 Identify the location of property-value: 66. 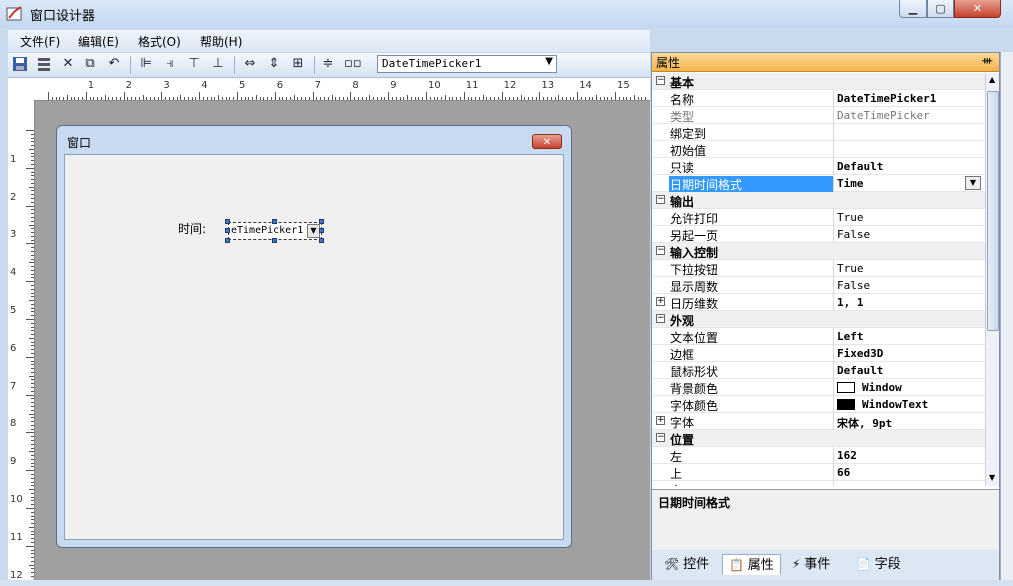
(843, 472).